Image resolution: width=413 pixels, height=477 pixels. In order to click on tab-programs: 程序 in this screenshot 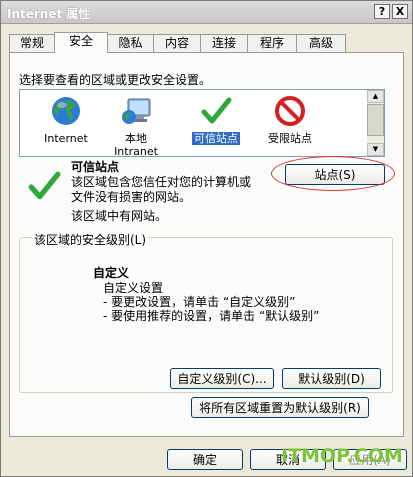, I will do `click(272, 43)`.